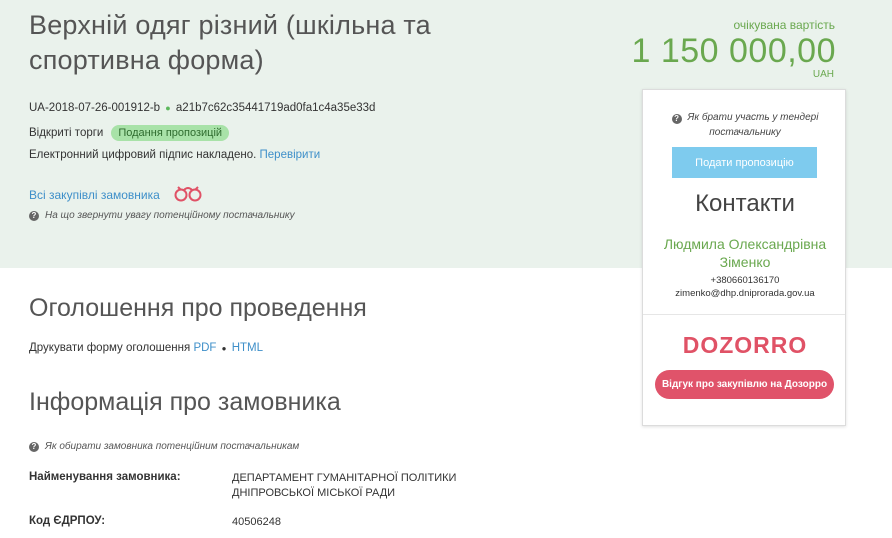 The height and width of the screenshot is (538, 892). Describe the element at coordinates (110, 348) in the screenshot. I see `print-label: Друкувати форму оголошення` at that location.